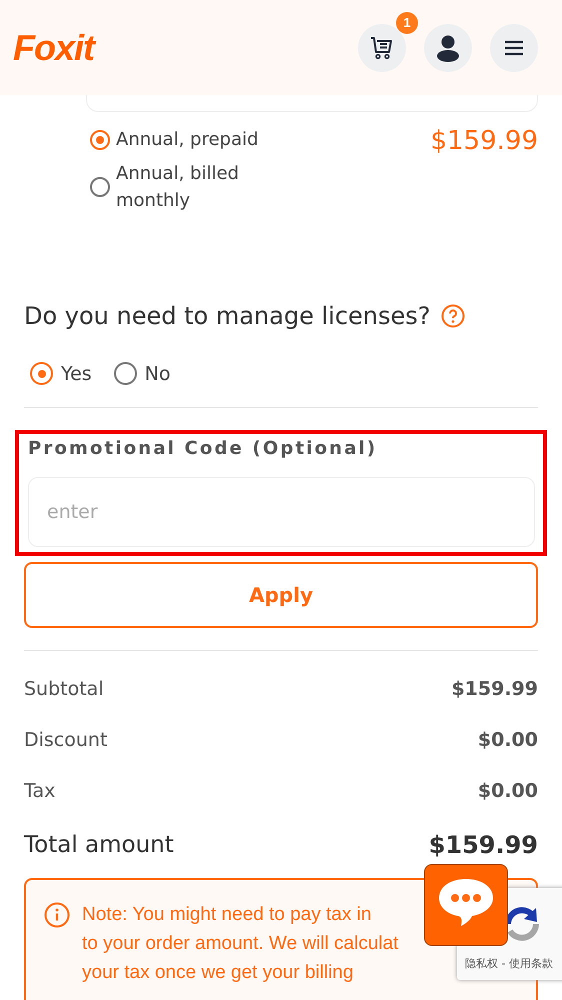  What do you see at coordinates (142, 373) in the screenshot?
I see `license-option: No` at bounding box center [142, 373].